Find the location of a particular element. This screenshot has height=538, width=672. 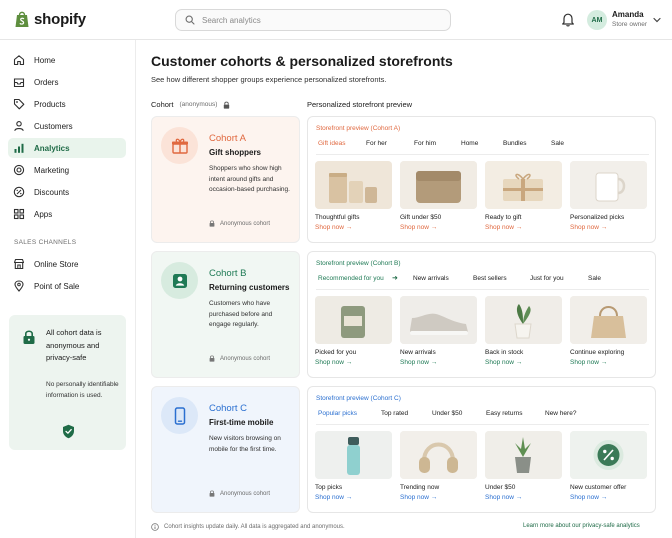

sidebar-item-home: Home is located at coordinates (67, 60).